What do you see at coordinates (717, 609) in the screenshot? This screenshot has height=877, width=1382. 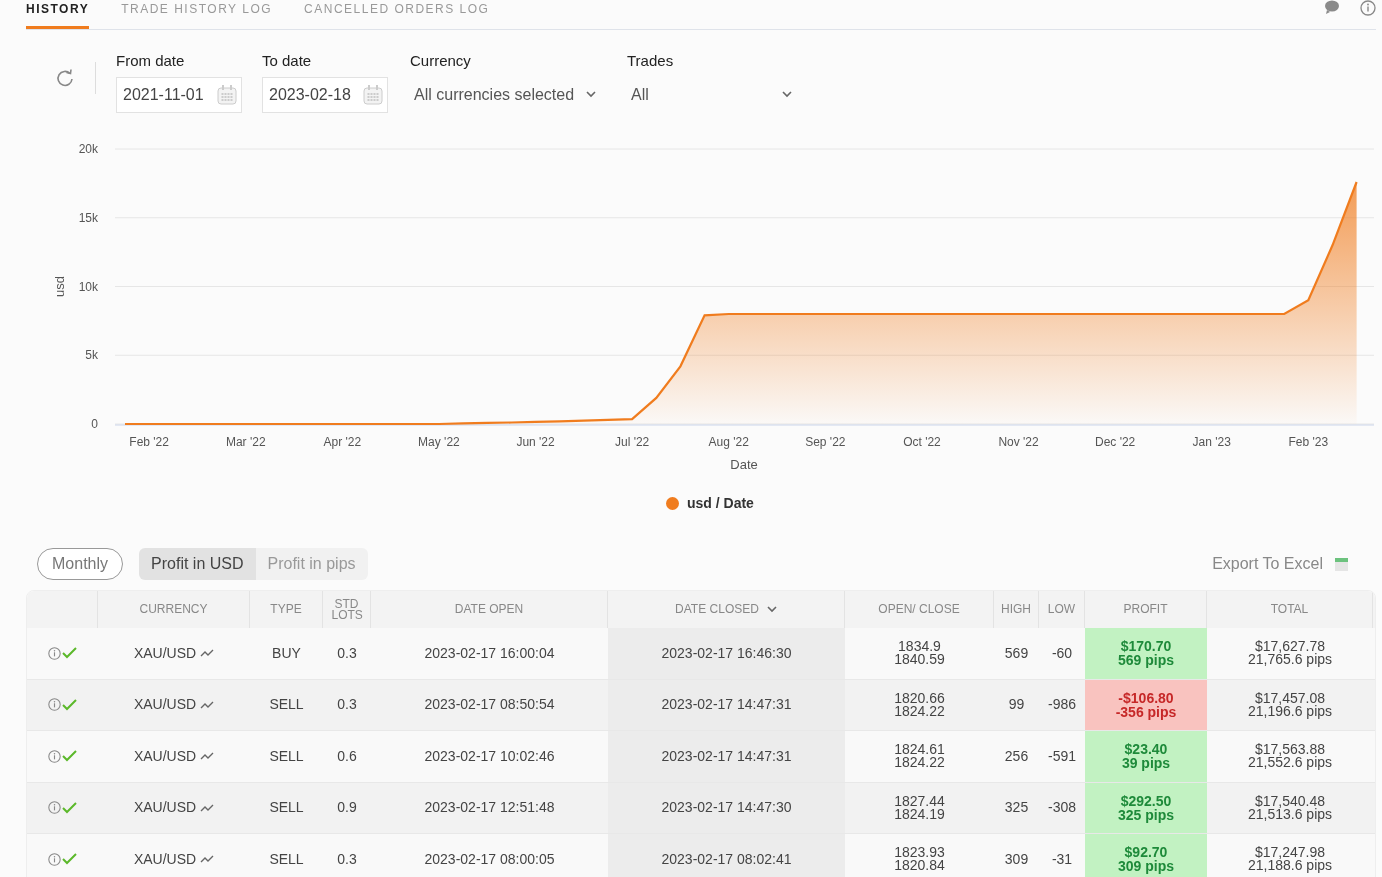 I see `column-header: DATE CLOSED` at bounding box center [717, 609].